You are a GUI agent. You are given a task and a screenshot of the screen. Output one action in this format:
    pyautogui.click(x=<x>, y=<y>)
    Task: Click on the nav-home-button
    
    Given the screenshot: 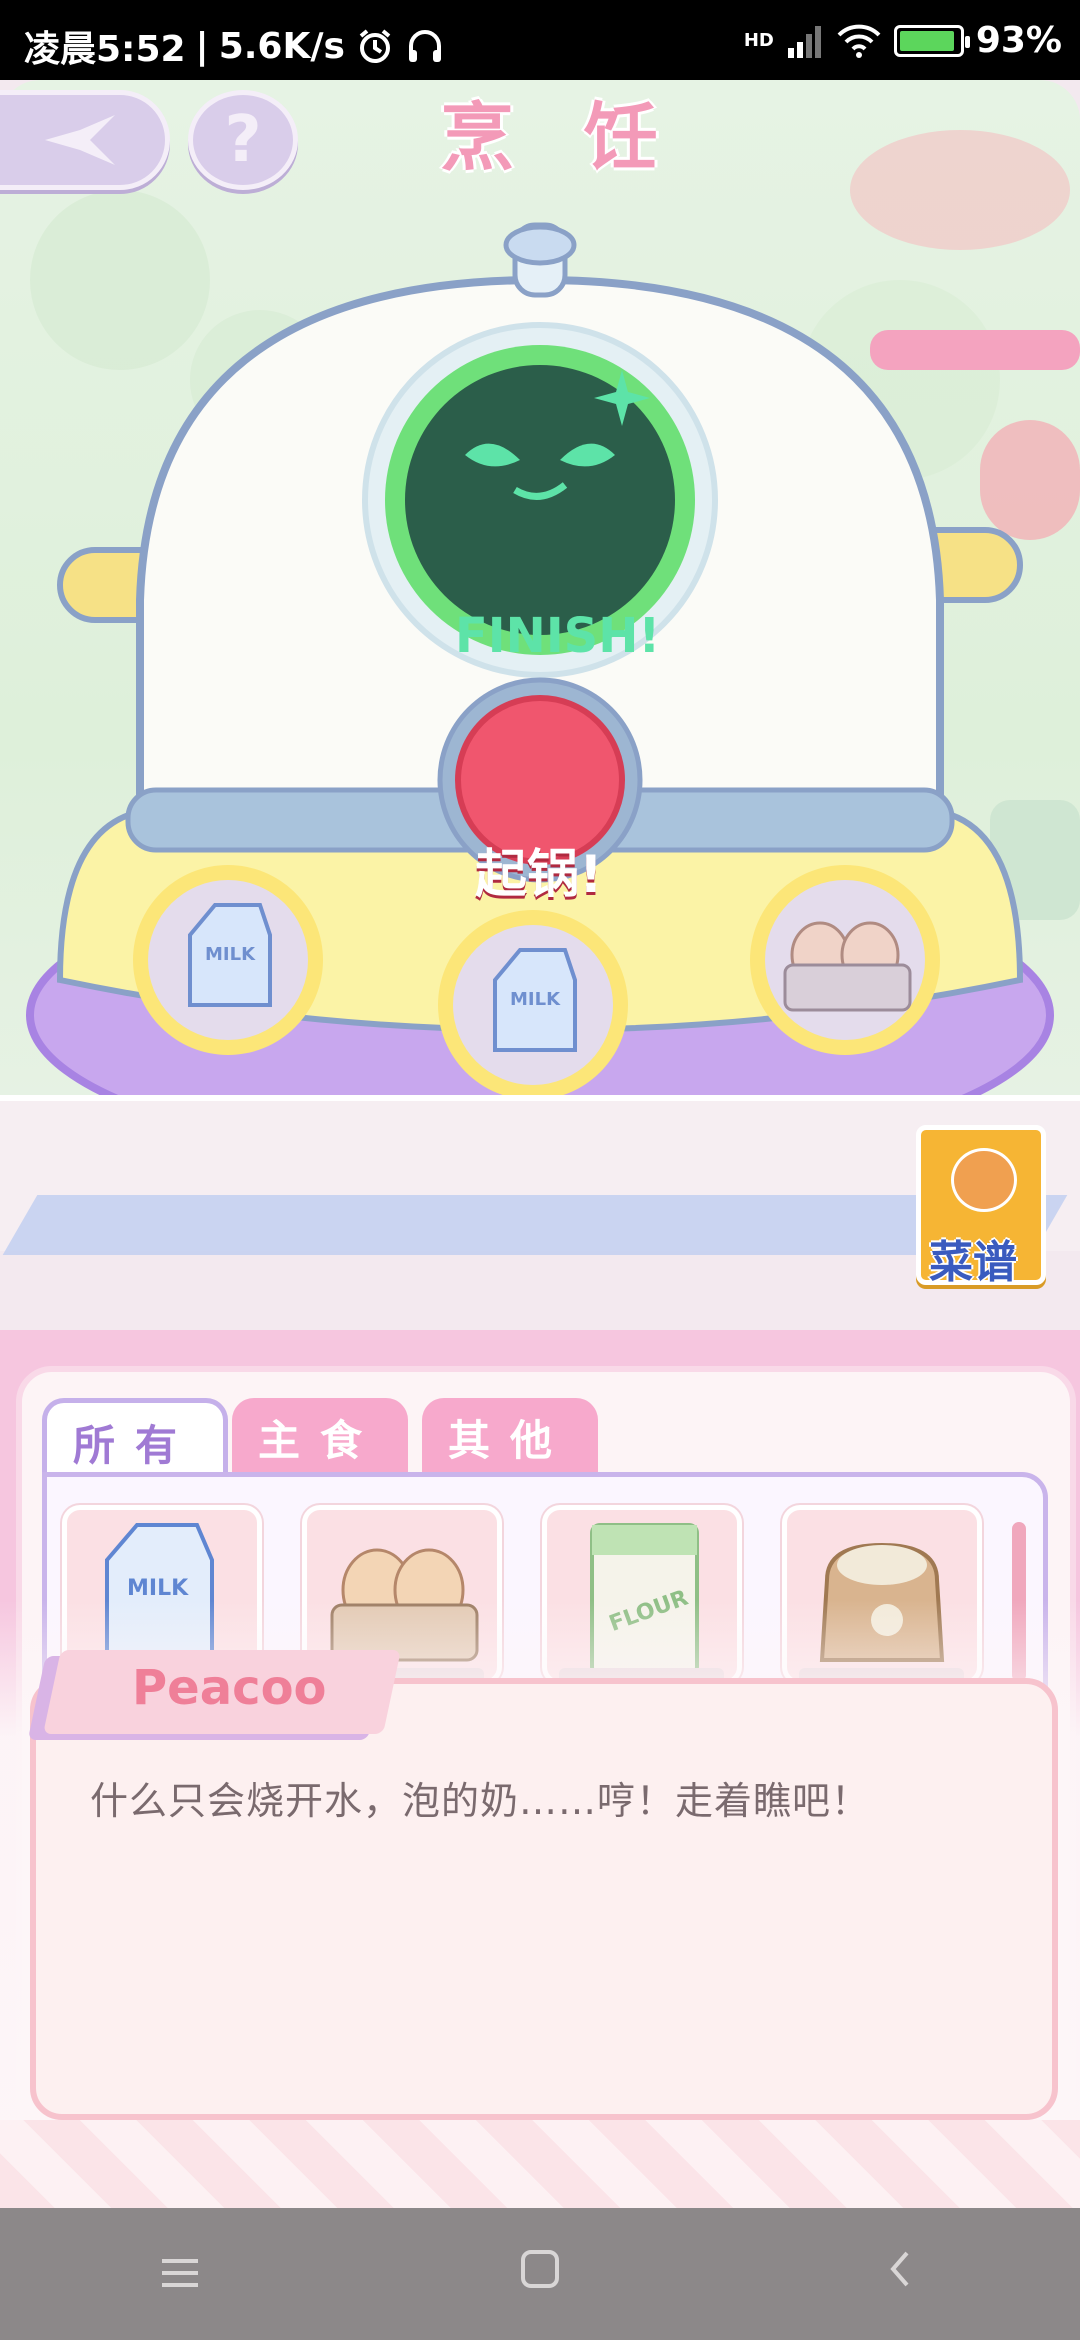 What is the action you would take?
    pyautogui.click(x=540, y=2274)
    